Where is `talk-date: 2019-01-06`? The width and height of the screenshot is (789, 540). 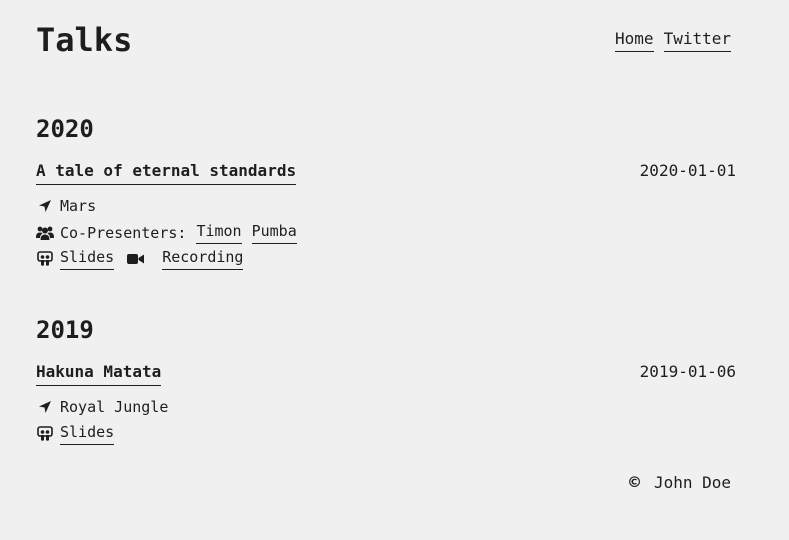 talk-date: 2019-01-06 is located at coordinates (687, 371).